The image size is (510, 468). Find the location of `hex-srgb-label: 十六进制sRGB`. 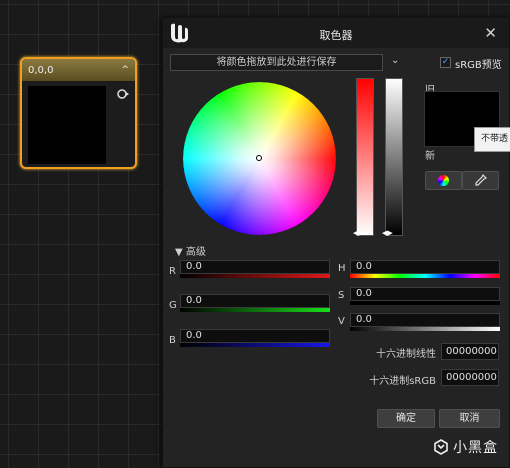

hex-srgb-label: 十六进制sRGB is located at coordinates (402, 381).